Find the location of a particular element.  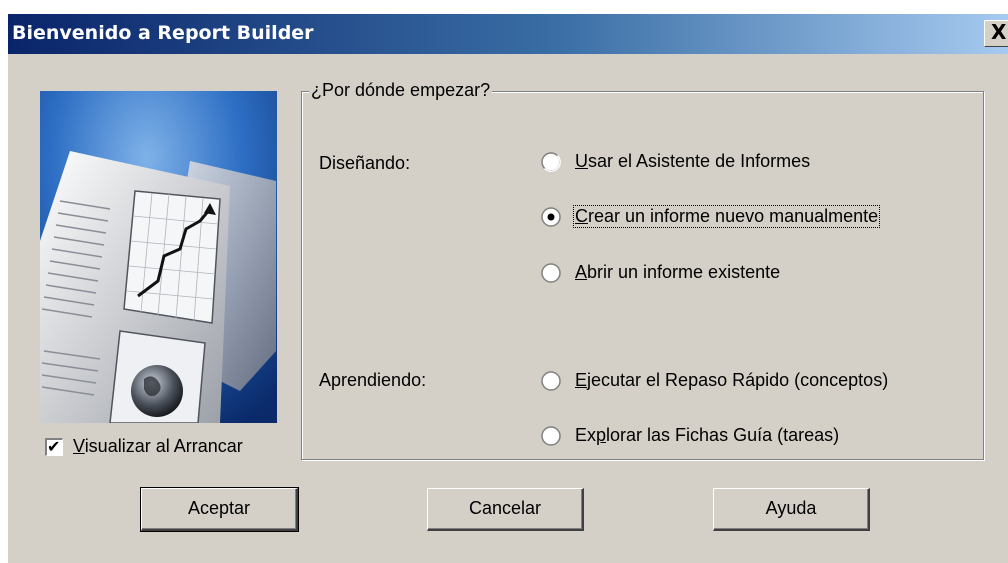

radio-button-selected-icon is located at coordinates (551, 217).